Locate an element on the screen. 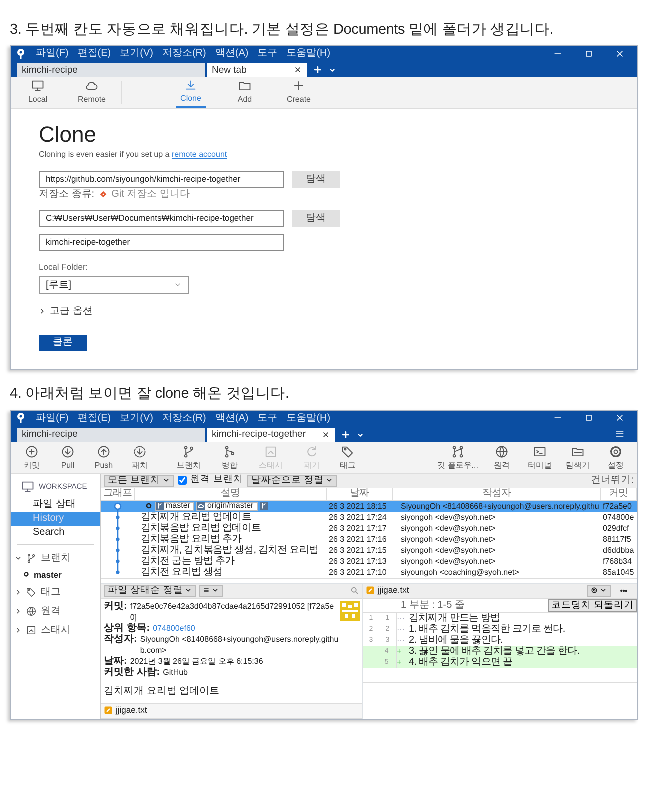  revert-hunk-button: 코드덩치 되돌리기 is located at coordinates (592, 605).